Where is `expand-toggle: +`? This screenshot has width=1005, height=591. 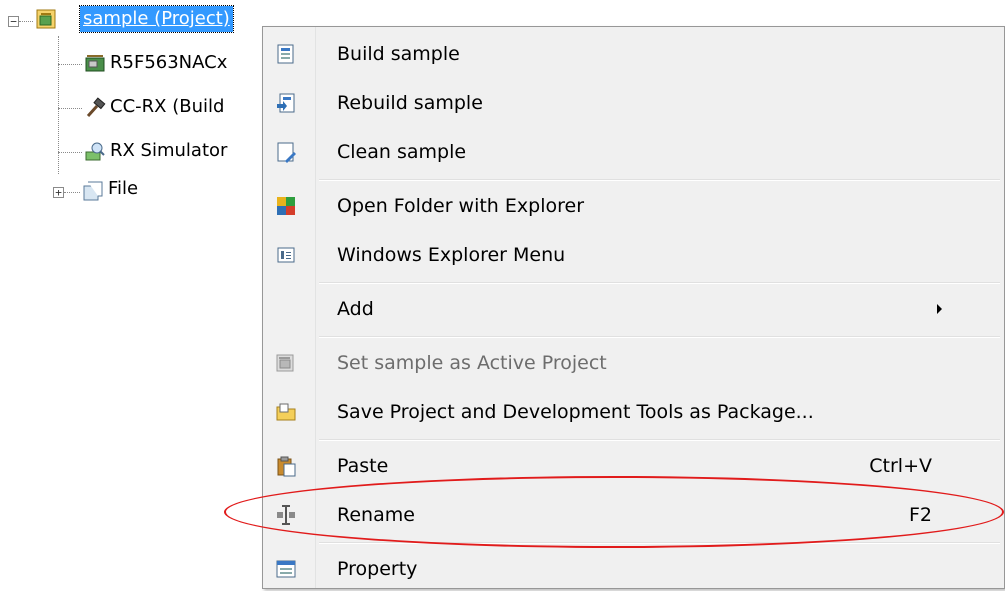
expand-toggle: + is located at coordinates (58, 192).